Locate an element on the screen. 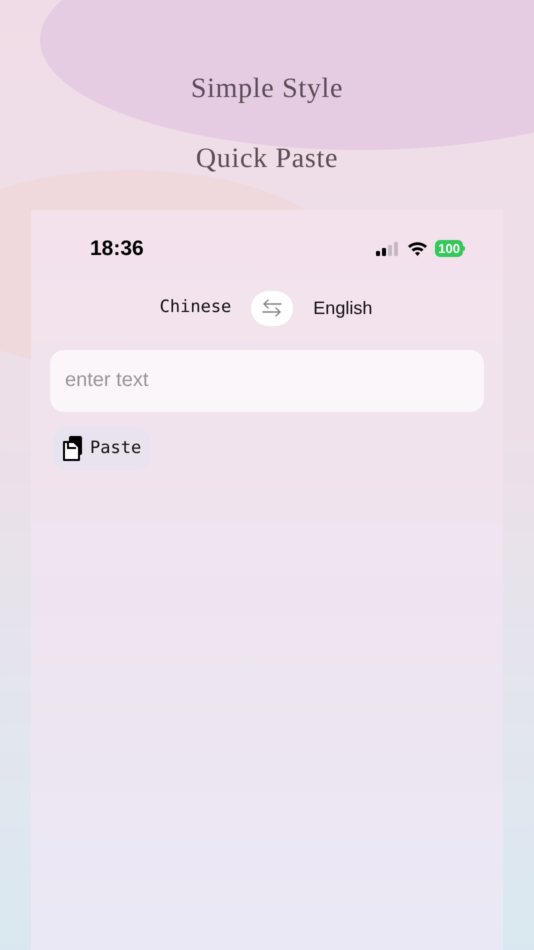 The image size is (534, 950). target-language: English is located at coordinates (342, 308).